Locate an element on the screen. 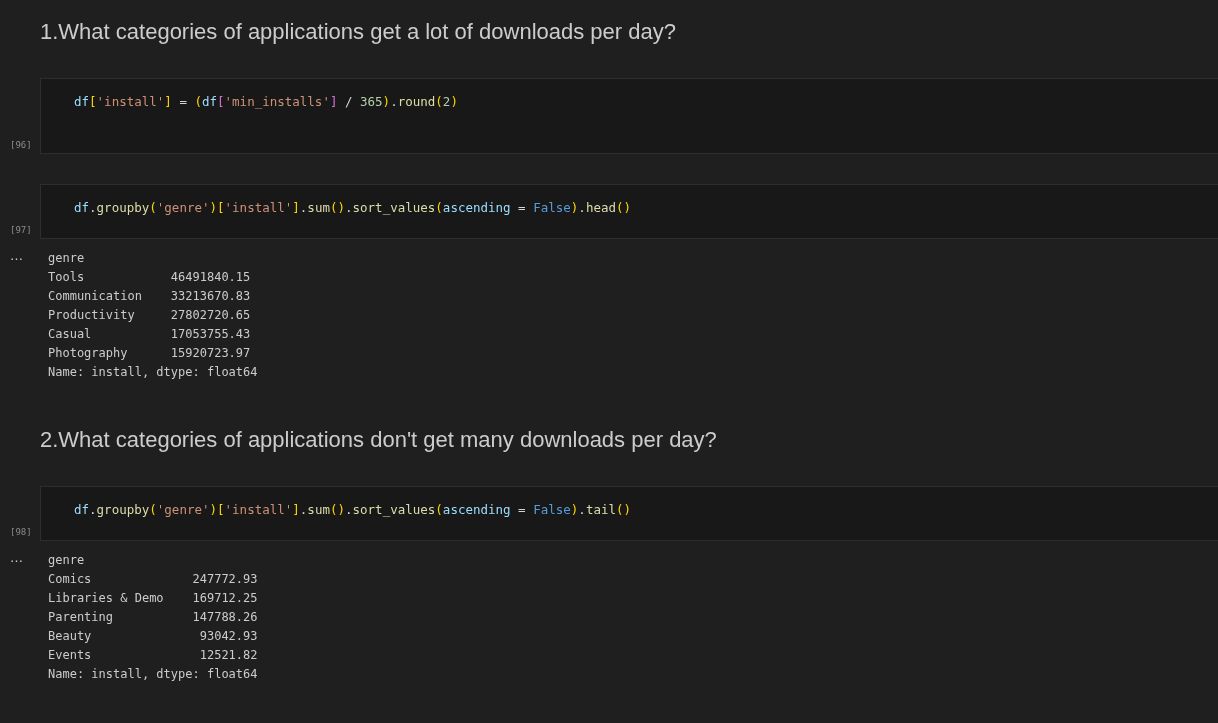 The image size is (1218, 723). output-line: Communication 33213670.83 is located at coordinates (150, 296).